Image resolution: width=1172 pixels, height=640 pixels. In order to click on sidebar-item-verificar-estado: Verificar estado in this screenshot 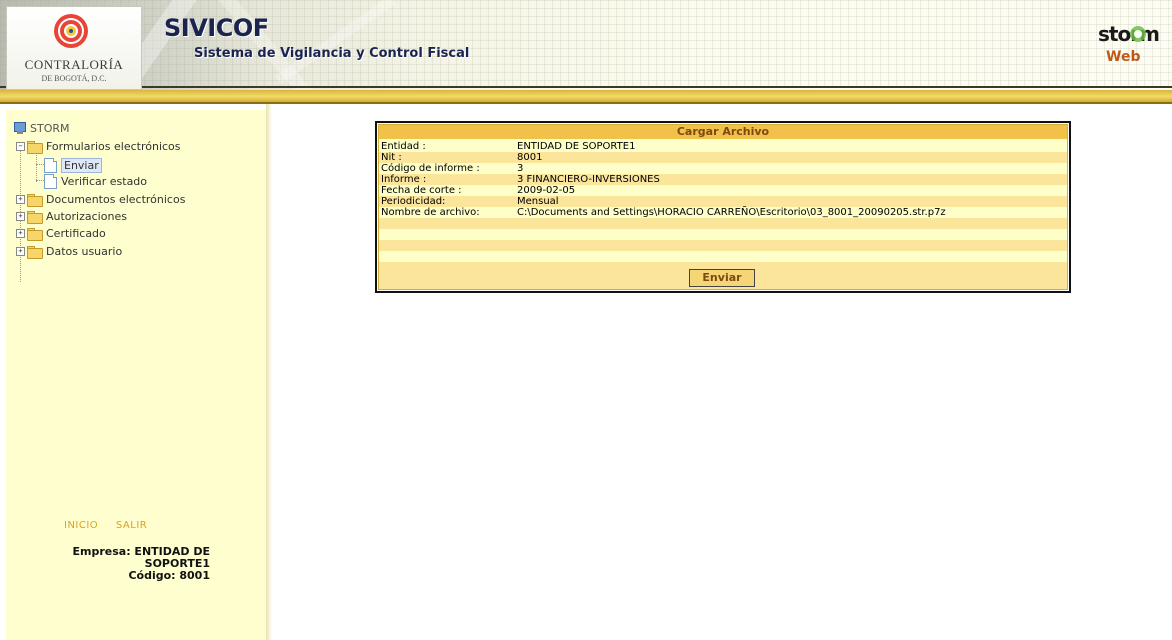, I will do `click(95, 181)`.